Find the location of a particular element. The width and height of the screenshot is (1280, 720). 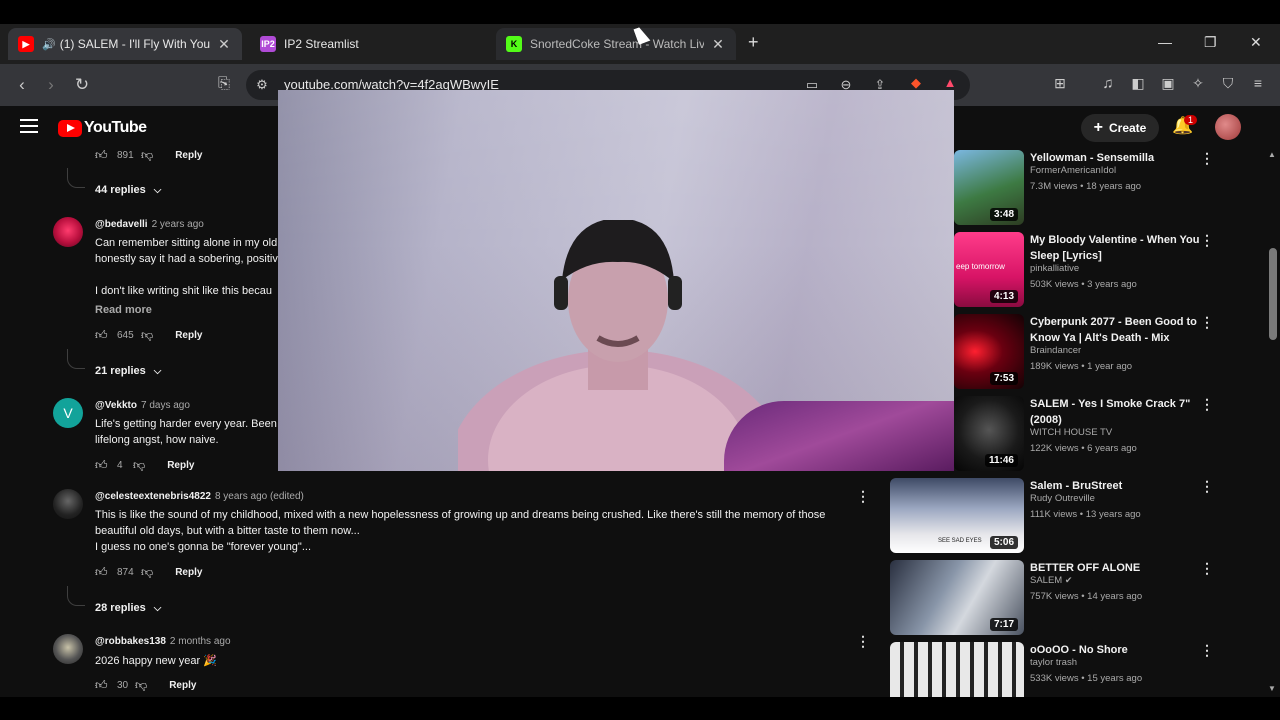

channel-name: Rudy Outreville is located at coordinates (1062, 498).